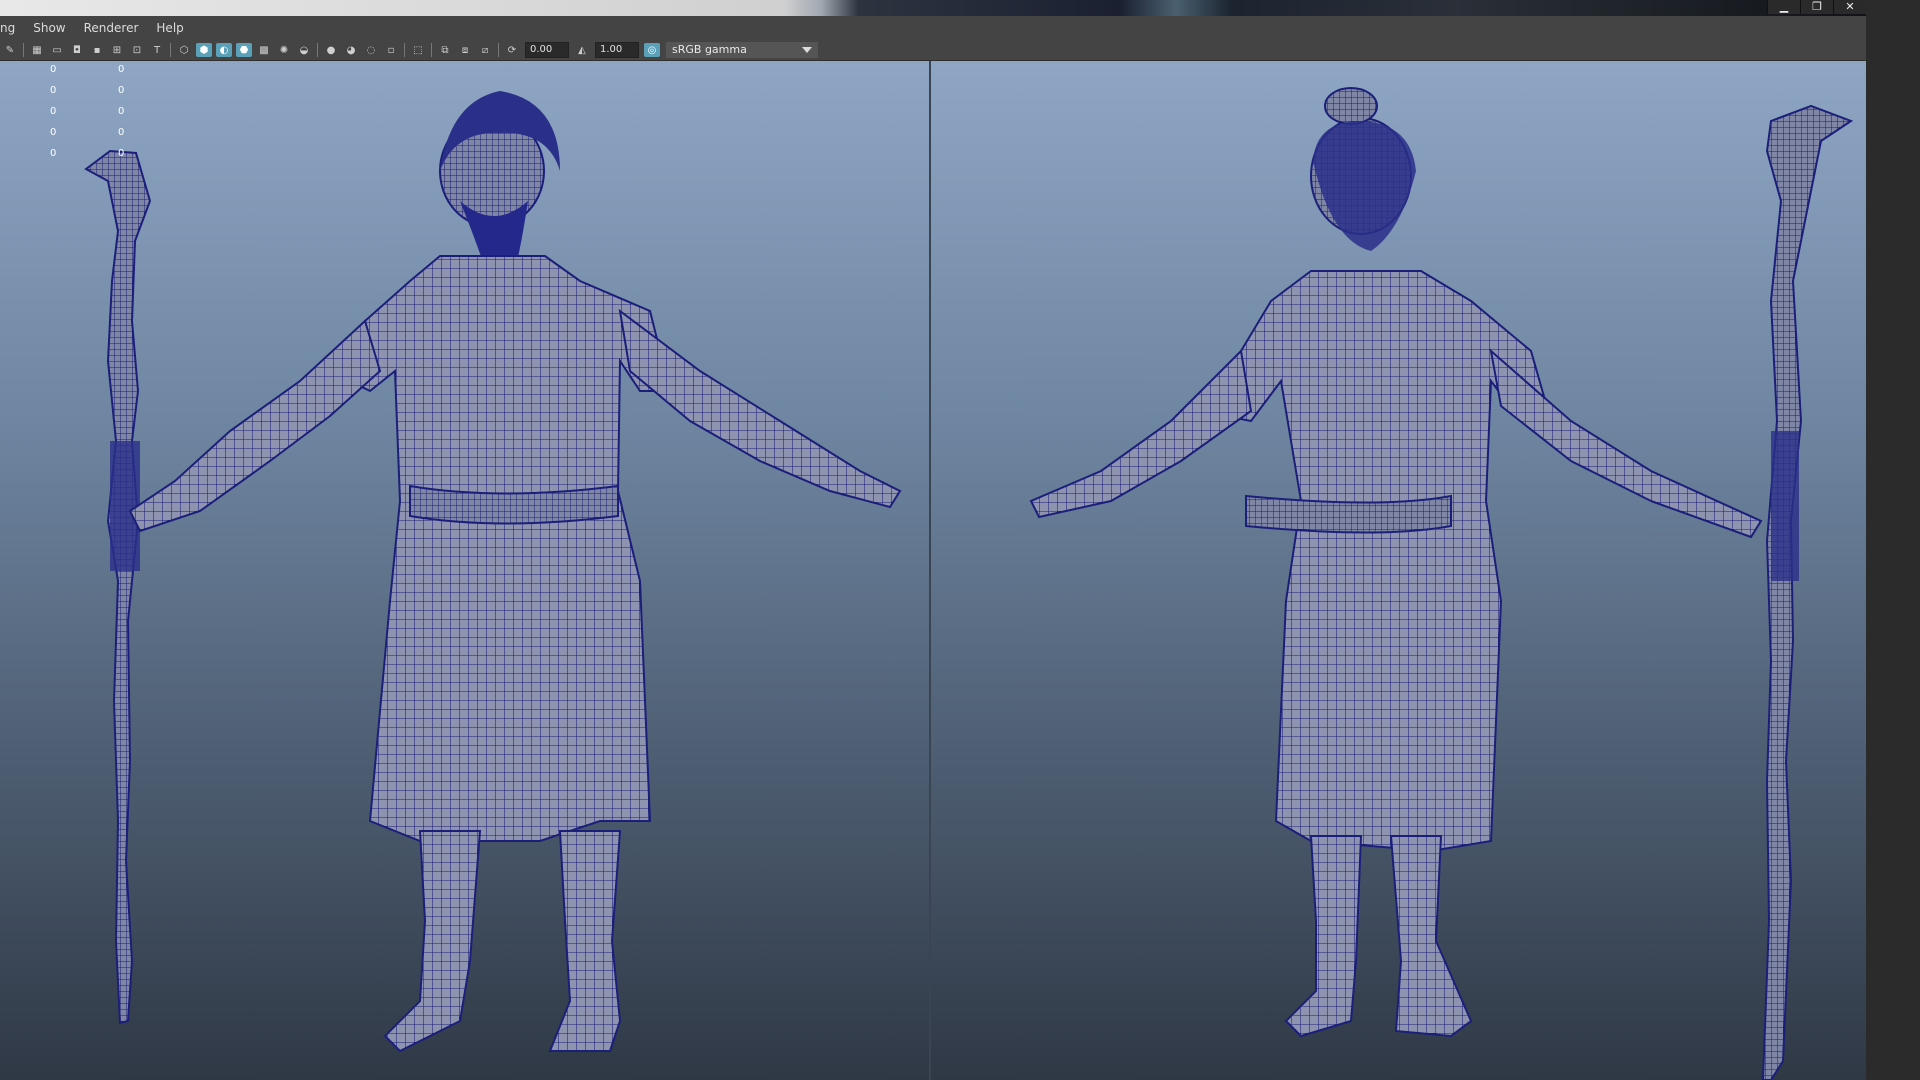  What do you see at coordinates (331, 50) in the screenshot?
I see `ambient-occlusion-icon: ●` at bounding box center [331, 50].